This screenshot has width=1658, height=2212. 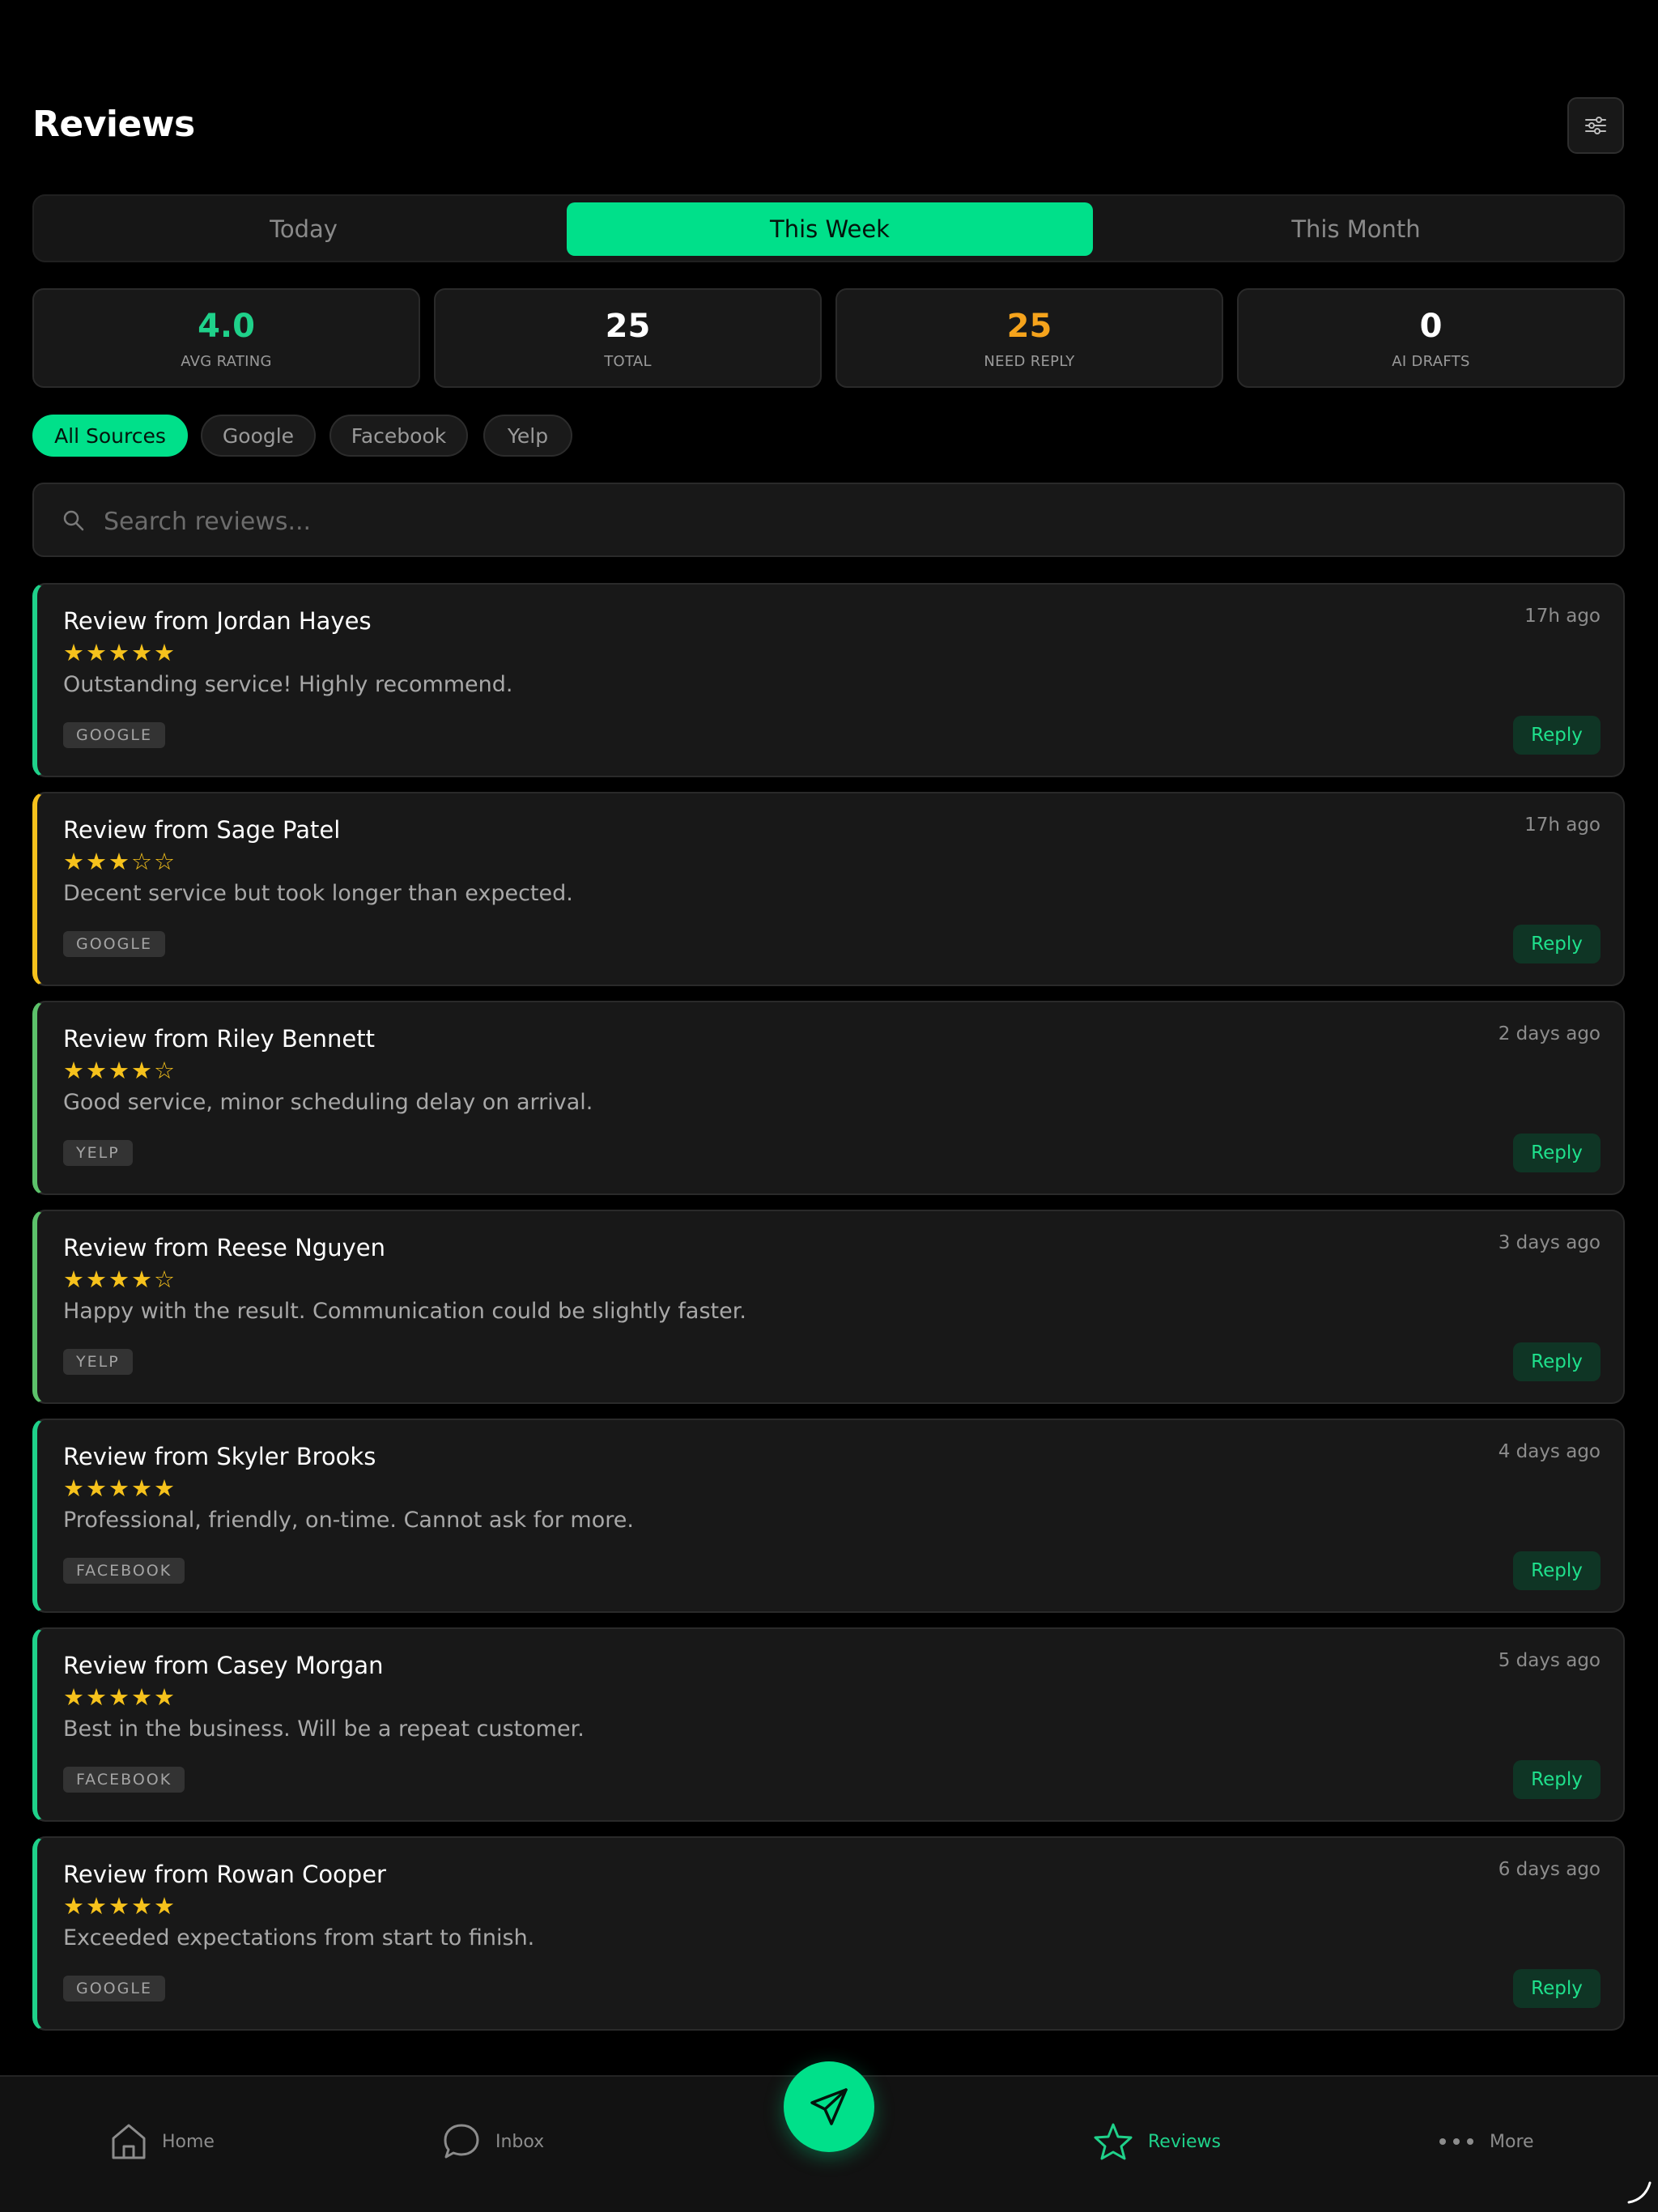 What do you see at coordinates (628, 362) in the screenshot?
I see `stat-label: TOTAL` at bounding box center [628, 362].